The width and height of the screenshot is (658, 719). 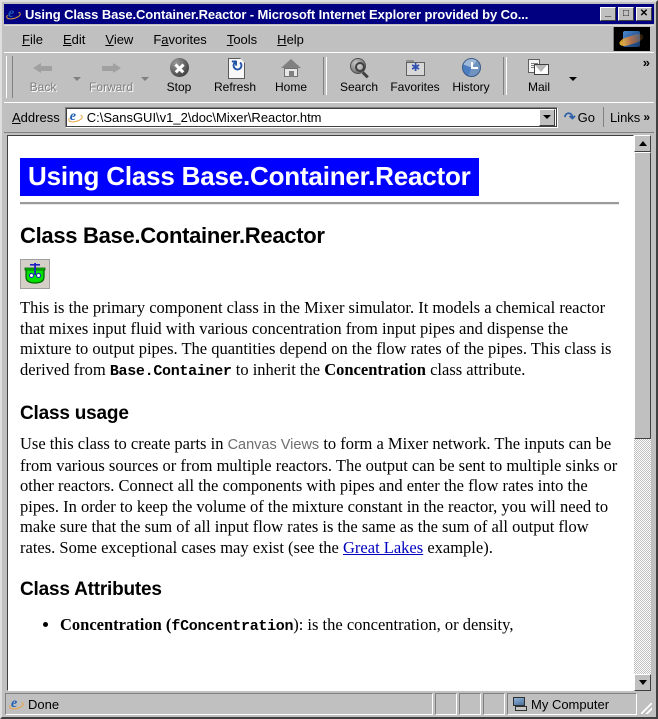 I want to click on usage-heading: Class usage, so click(x=74, y=413).